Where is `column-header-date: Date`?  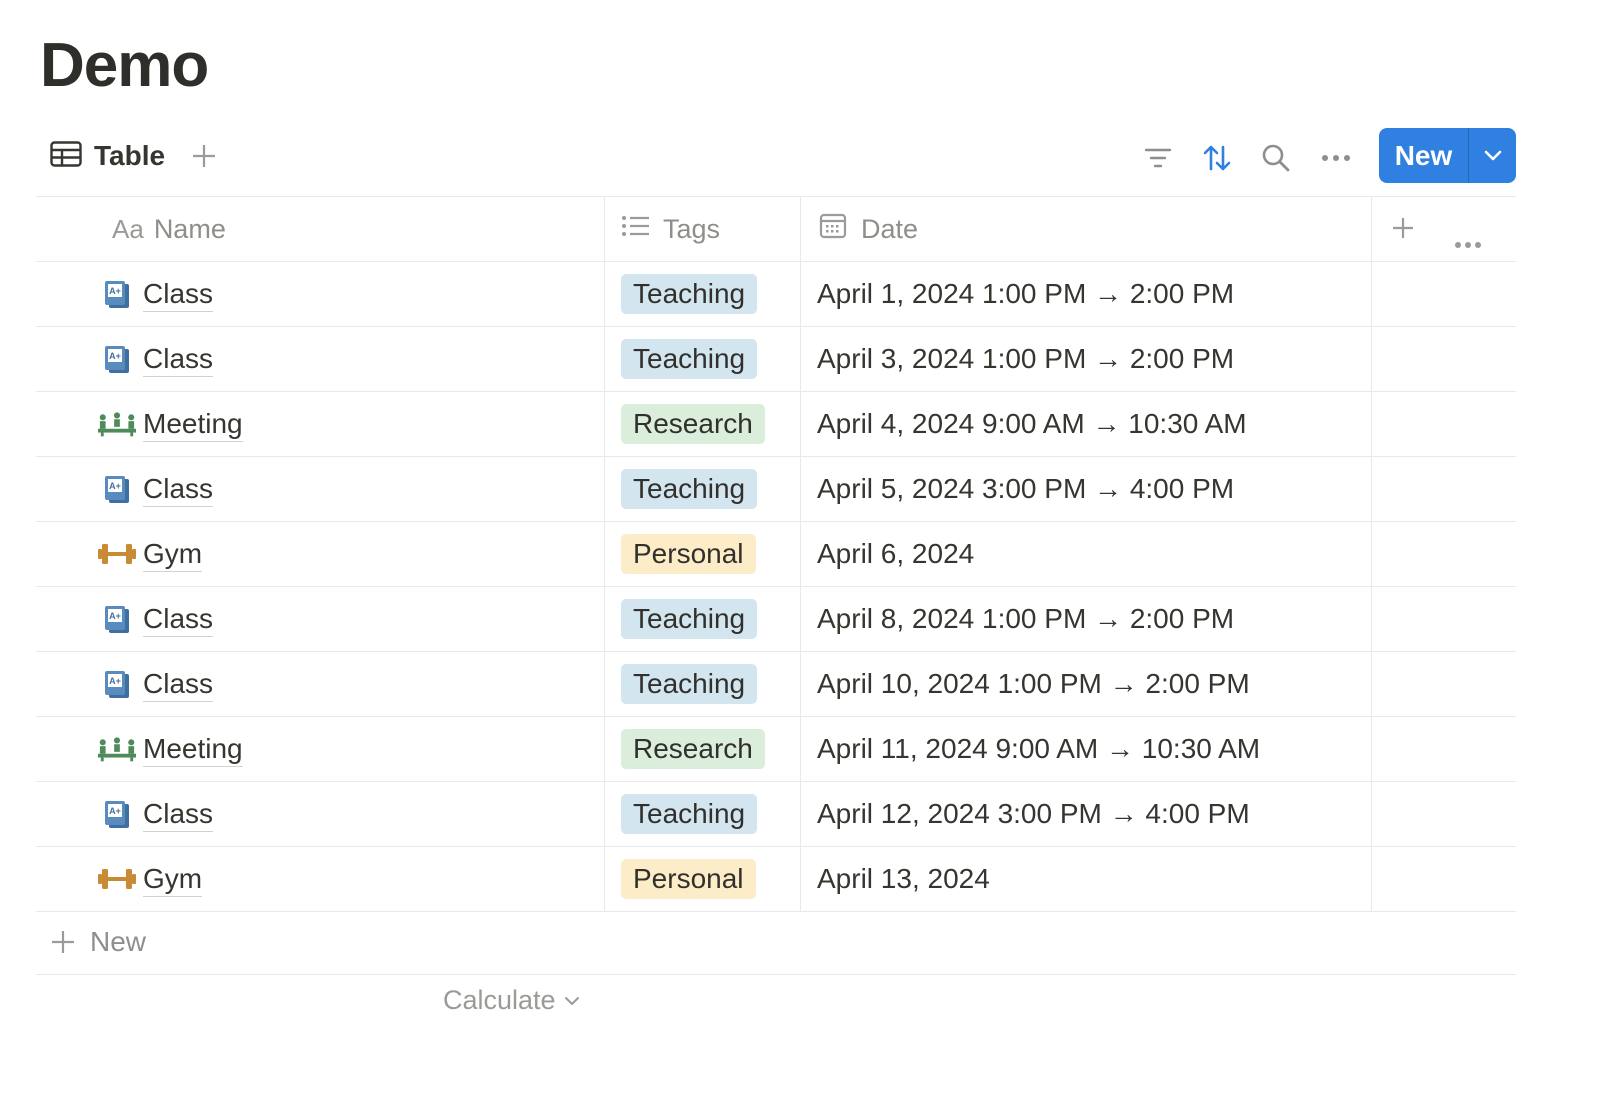
column-header-date: Date is located at coordinates (1085, 229).